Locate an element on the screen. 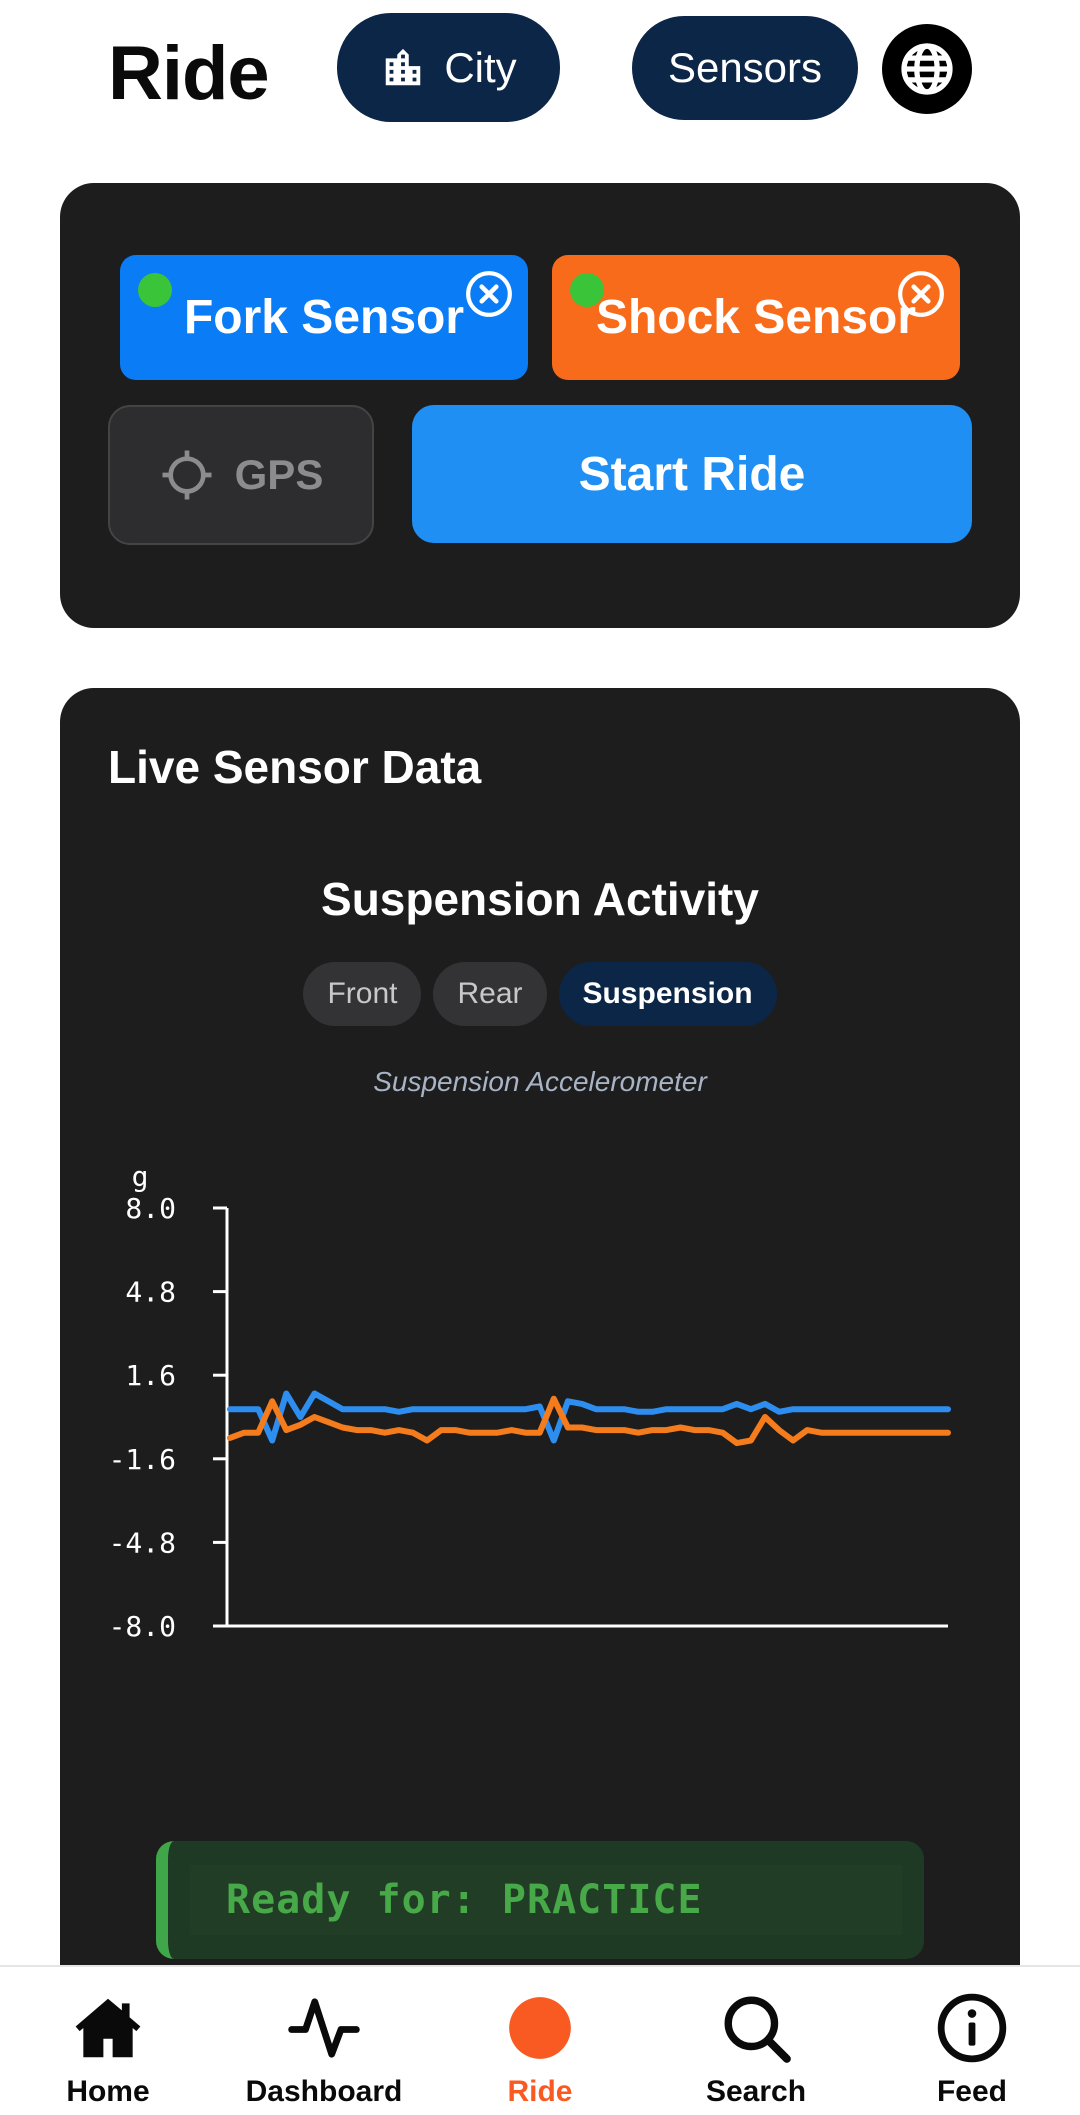  pulse-icon is located at coordinates (324, 2028).